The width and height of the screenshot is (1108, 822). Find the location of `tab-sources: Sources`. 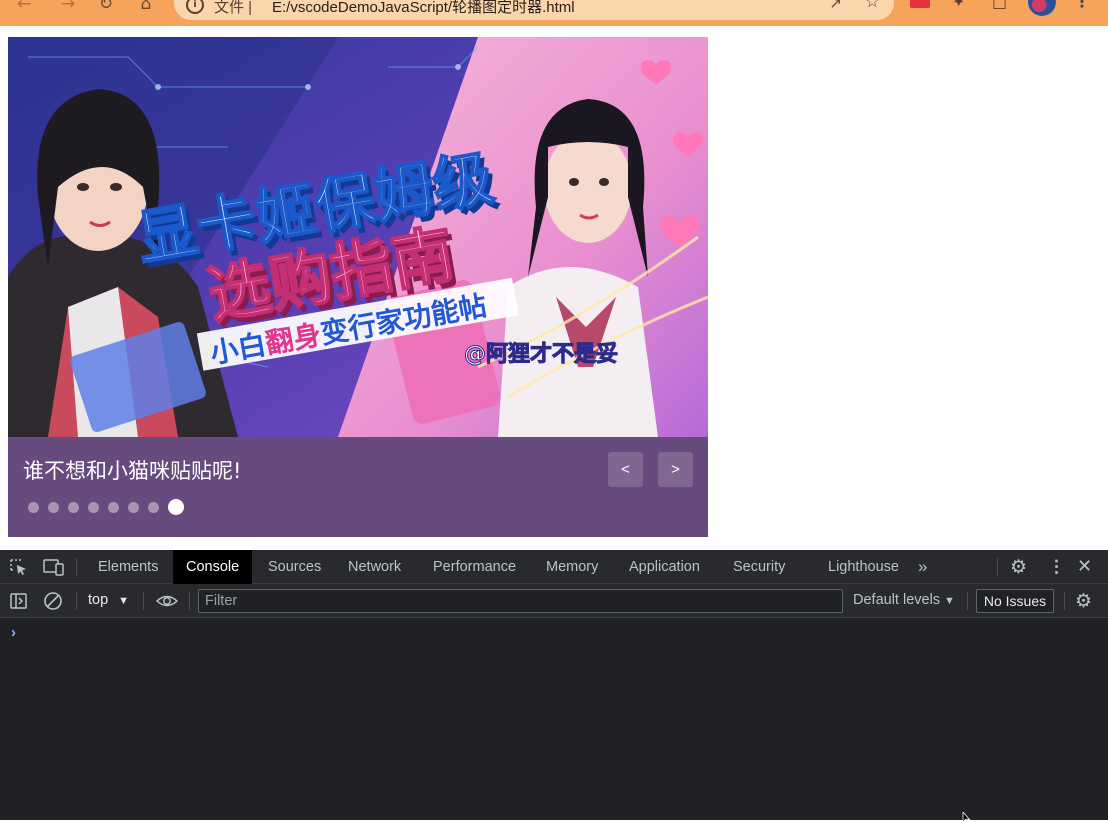

tab-sources: Sources is located at coordinates (294, 567).